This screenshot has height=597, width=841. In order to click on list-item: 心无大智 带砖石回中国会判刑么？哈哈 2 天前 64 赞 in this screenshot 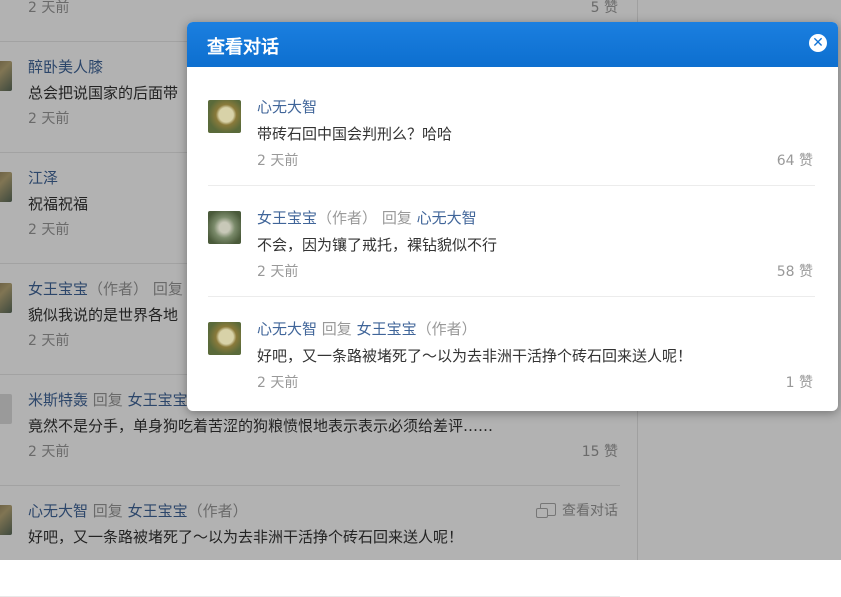, I will do `click(511, 130)`.